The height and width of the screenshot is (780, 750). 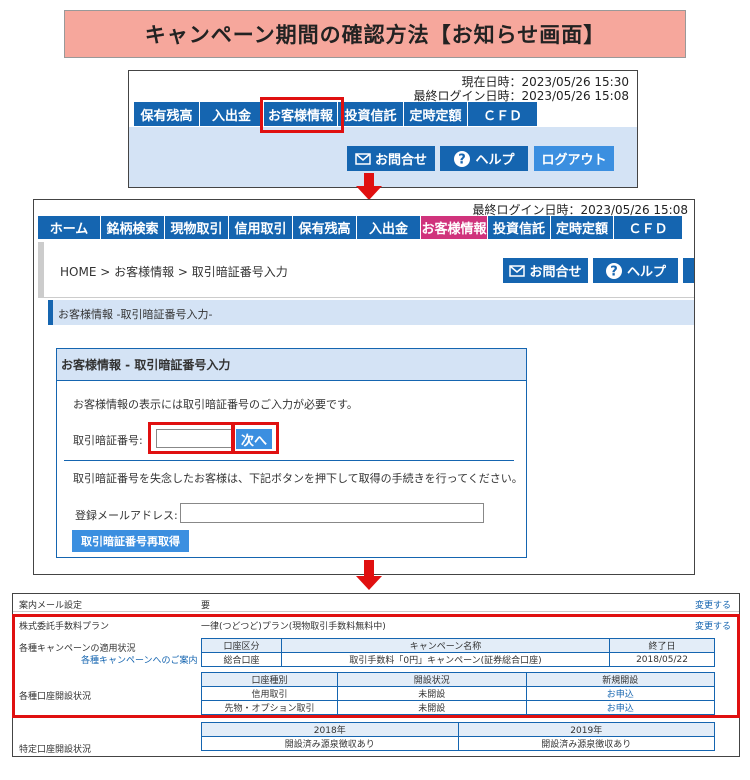 What do you see at coordinates (215, 404) in the screenshot?
I see `instruction-text: お客様情報の表示には取引暗証番号のご入力が必要です。` at bounding box center [215, 404].